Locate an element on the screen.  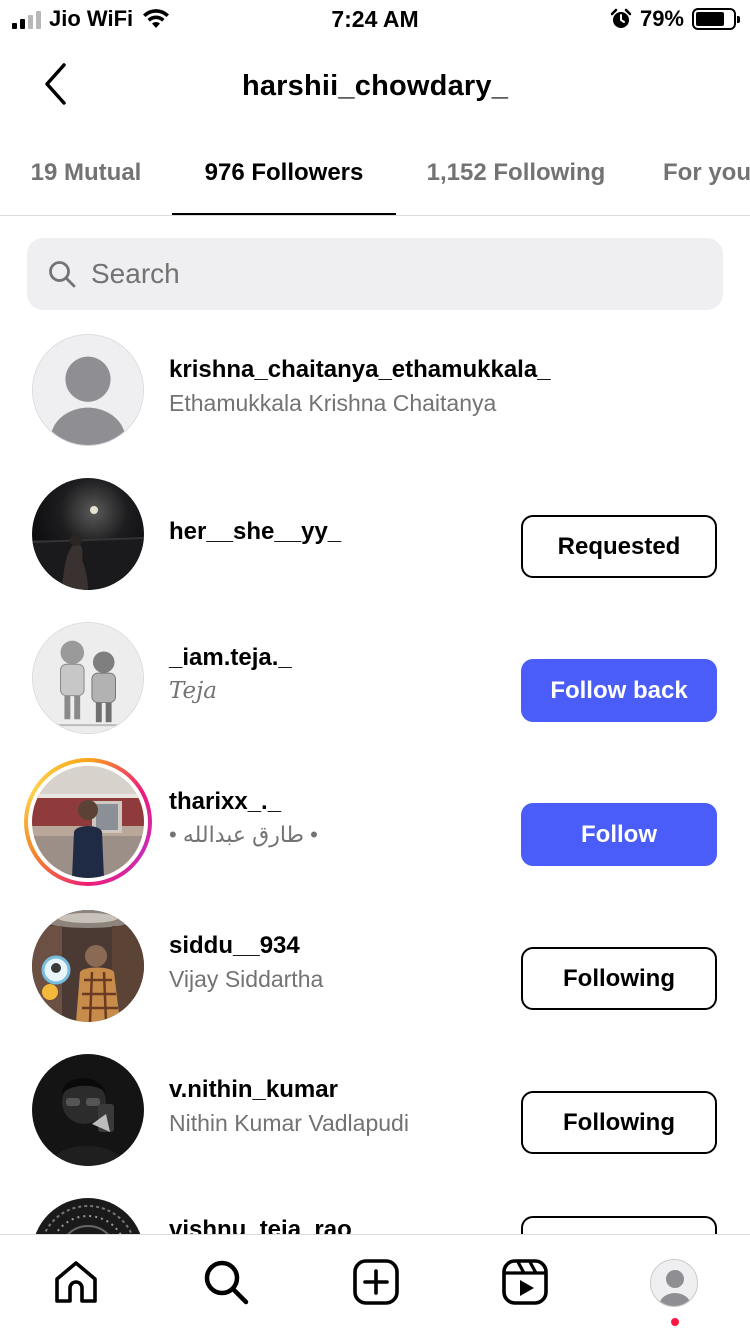
status-right: 79% is located at coordinates (675, 19).